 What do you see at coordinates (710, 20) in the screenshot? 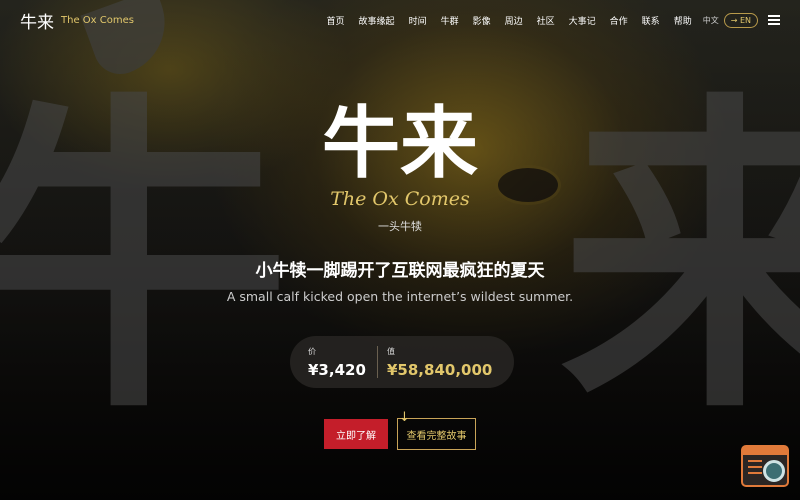
I see `lang-current: 中文` at bounding box center [710, 20].